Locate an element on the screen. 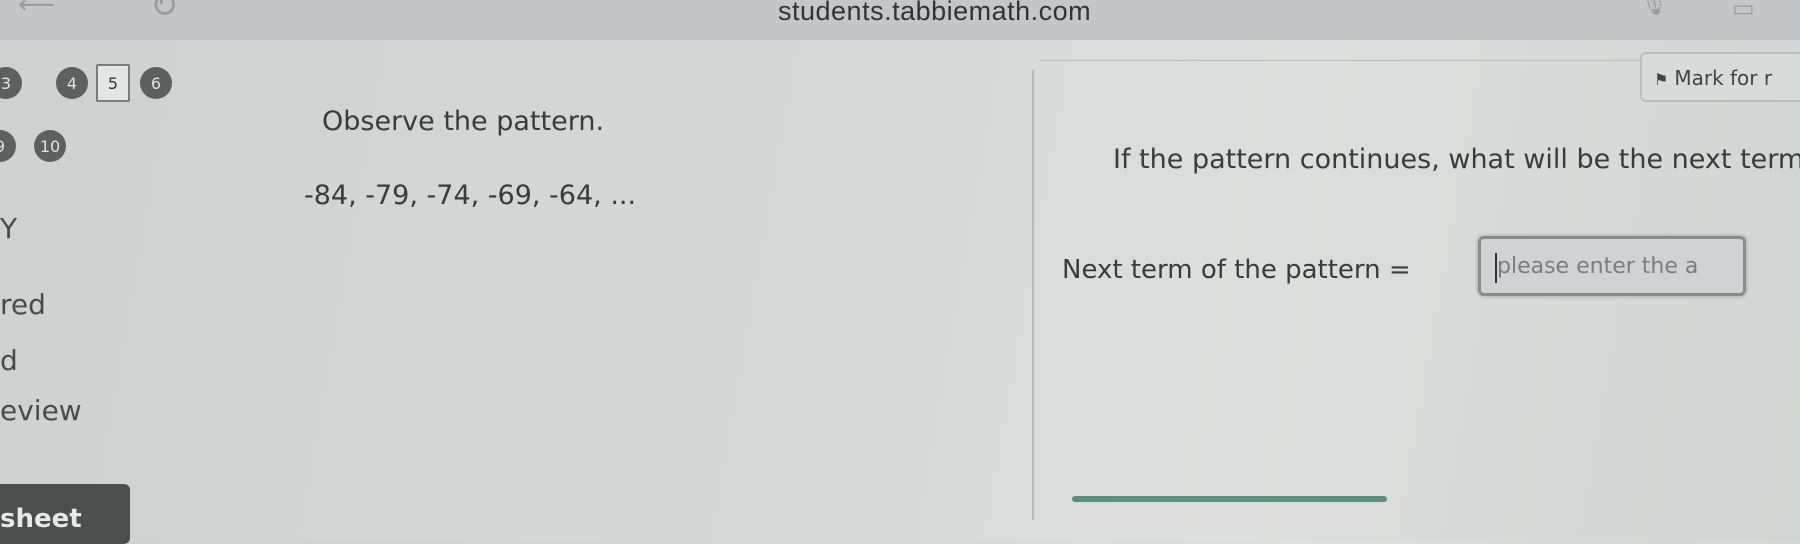  address-bar-url: students.tabbiemath.com is located at coordinates (934, 13).